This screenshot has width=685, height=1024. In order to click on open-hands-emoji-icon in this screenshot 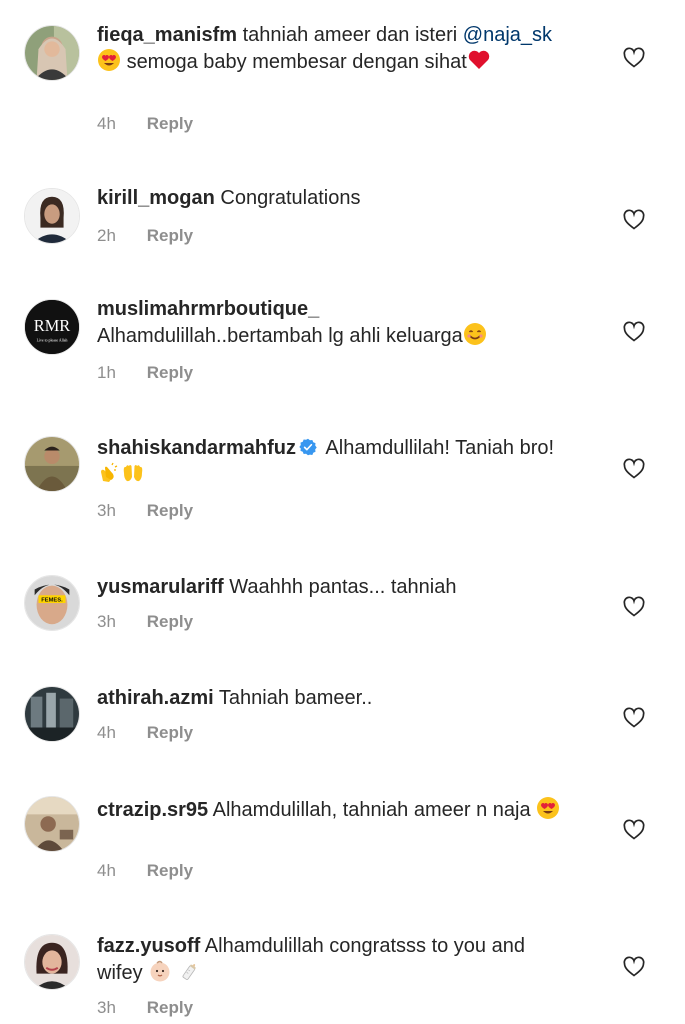, I will do `click(133, 473)`.